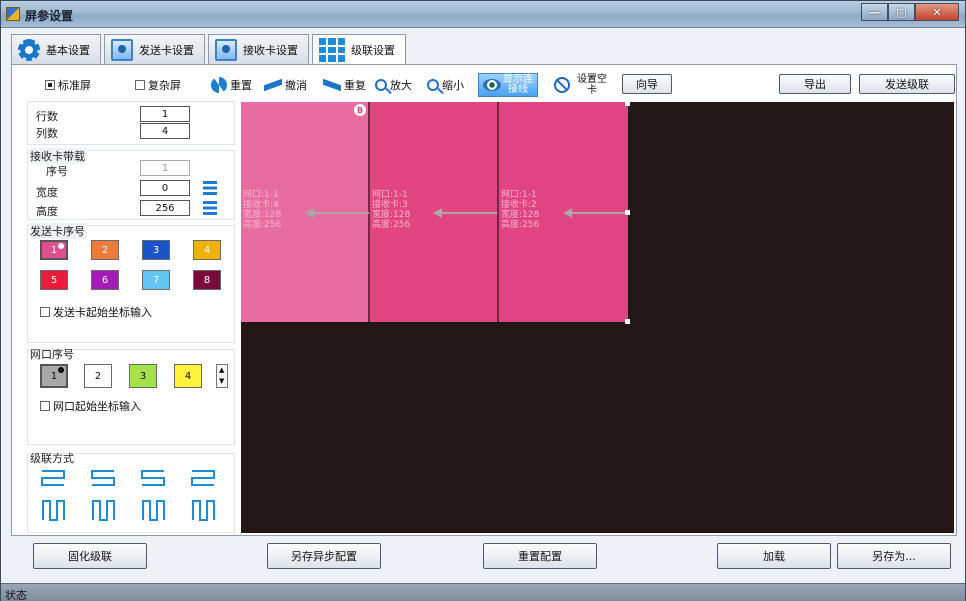 The width and height of the screenshot is (966, 601). I want to click on sender-card-8: 8, so click(207, 280).